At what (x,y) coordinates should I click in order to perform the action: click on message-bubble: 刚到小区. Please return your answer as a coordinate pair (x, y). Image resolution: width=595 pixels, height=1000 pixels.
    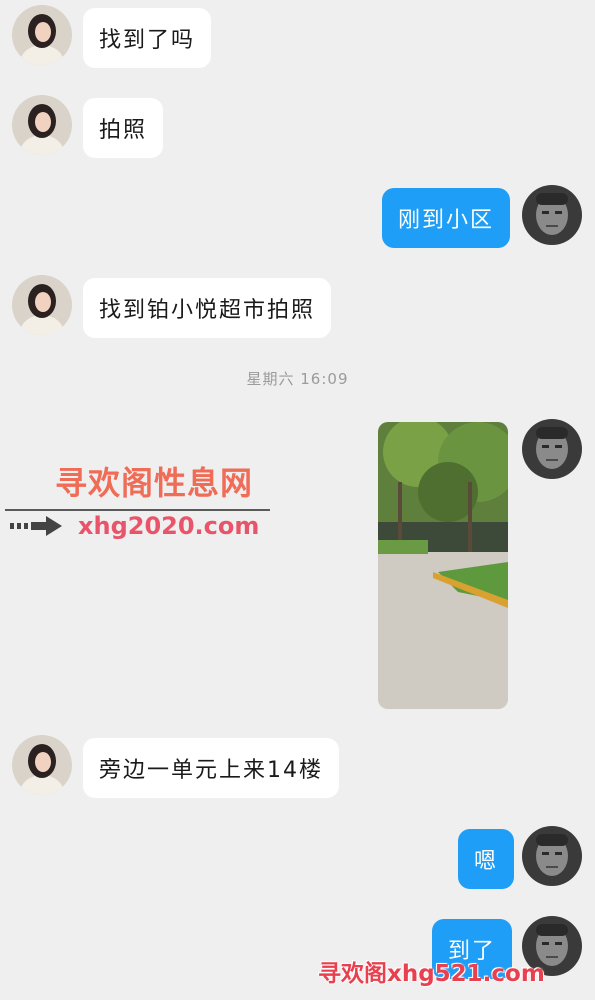
    Looking at the image, I should click on (446, 218).